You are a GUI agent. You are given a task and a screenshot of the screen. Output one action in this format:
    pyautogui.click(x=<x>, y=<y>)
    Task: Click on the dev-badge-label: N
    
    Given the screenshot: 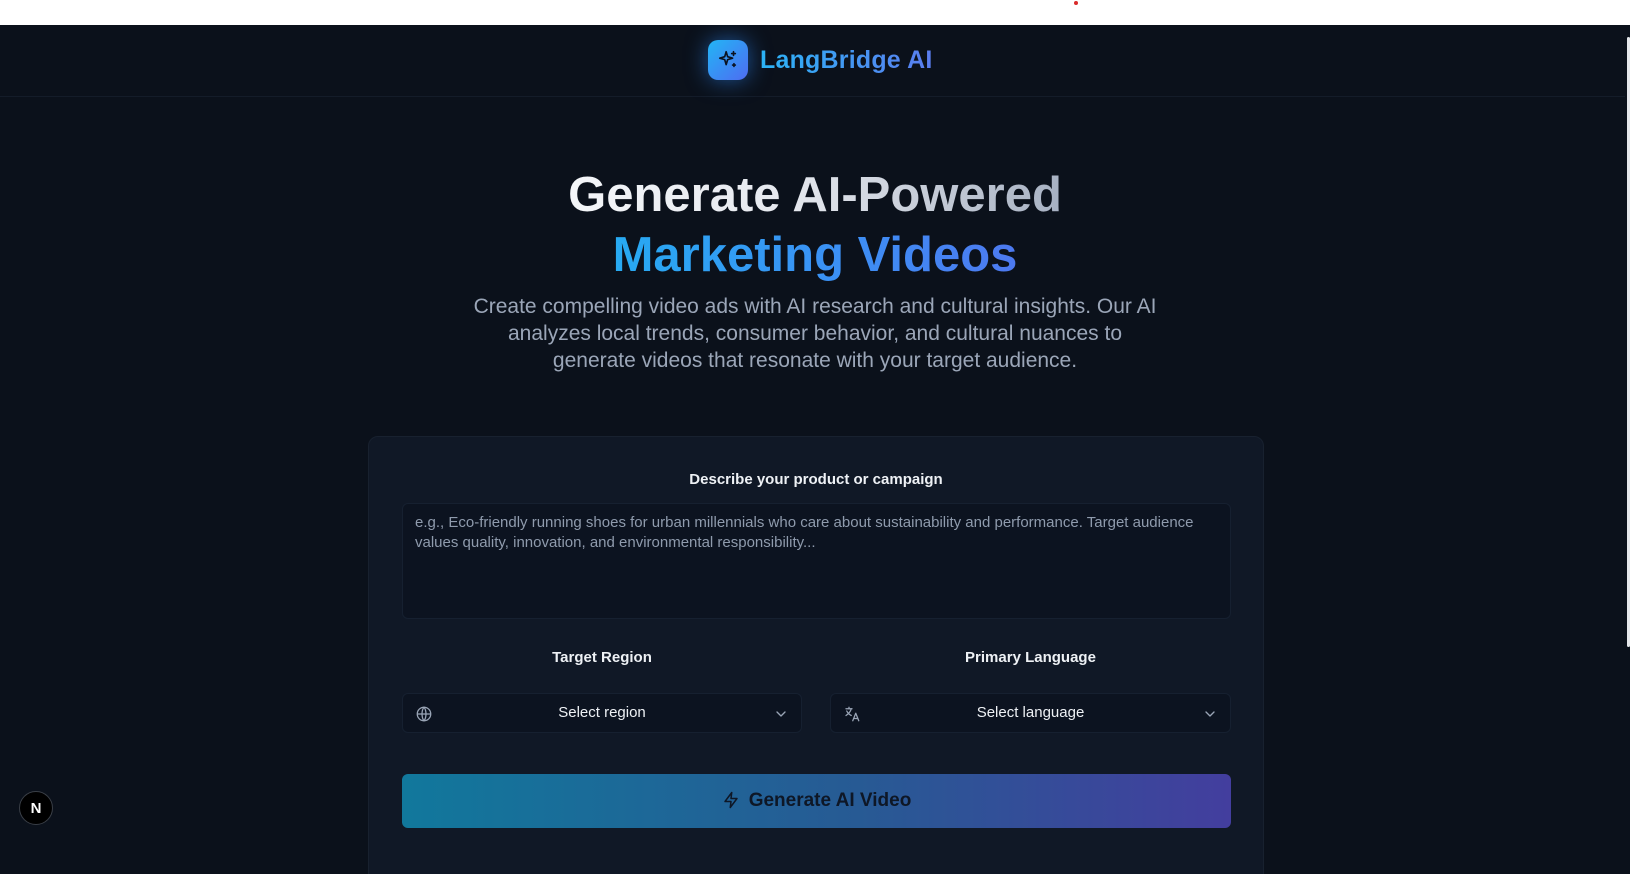 What is the action you would take?
    pyautogui.click(x=36, y=808)
    